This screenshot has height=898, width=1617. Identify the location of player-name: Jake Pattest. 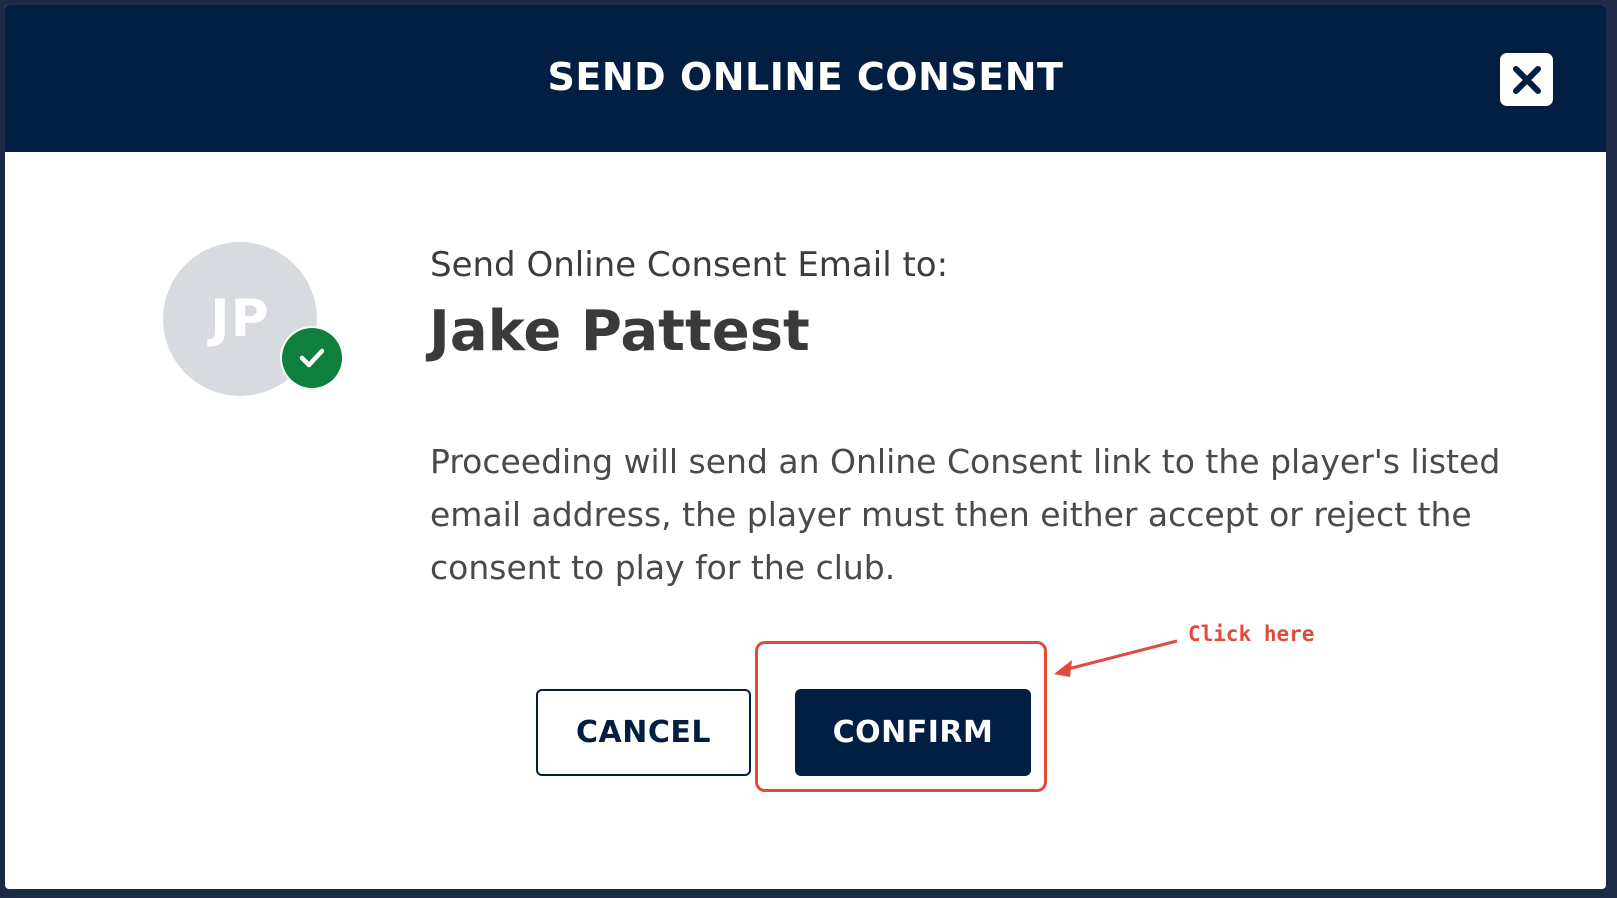
(619, 331).